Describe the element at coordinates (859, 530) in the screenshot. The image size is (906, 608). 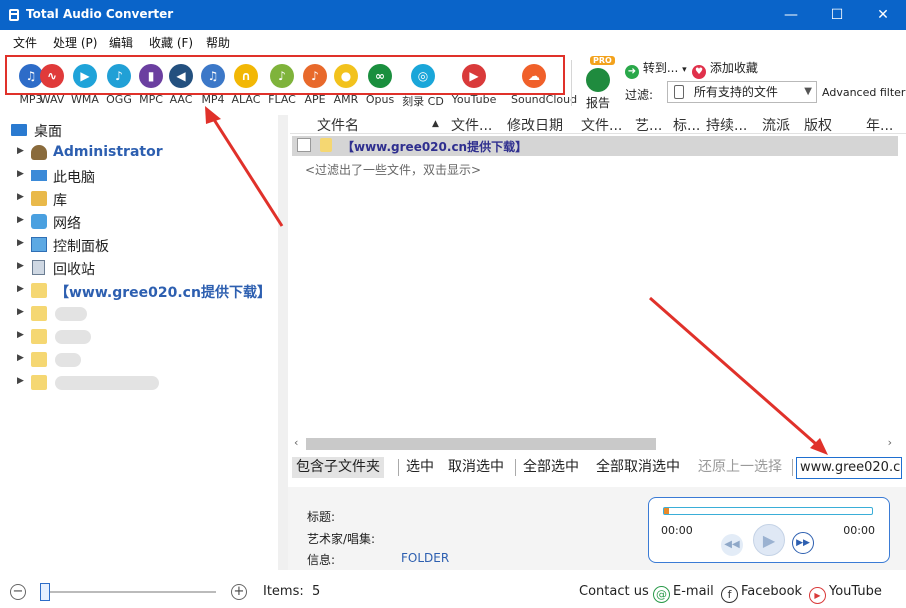
I see `total-time: 00:00` at that location.